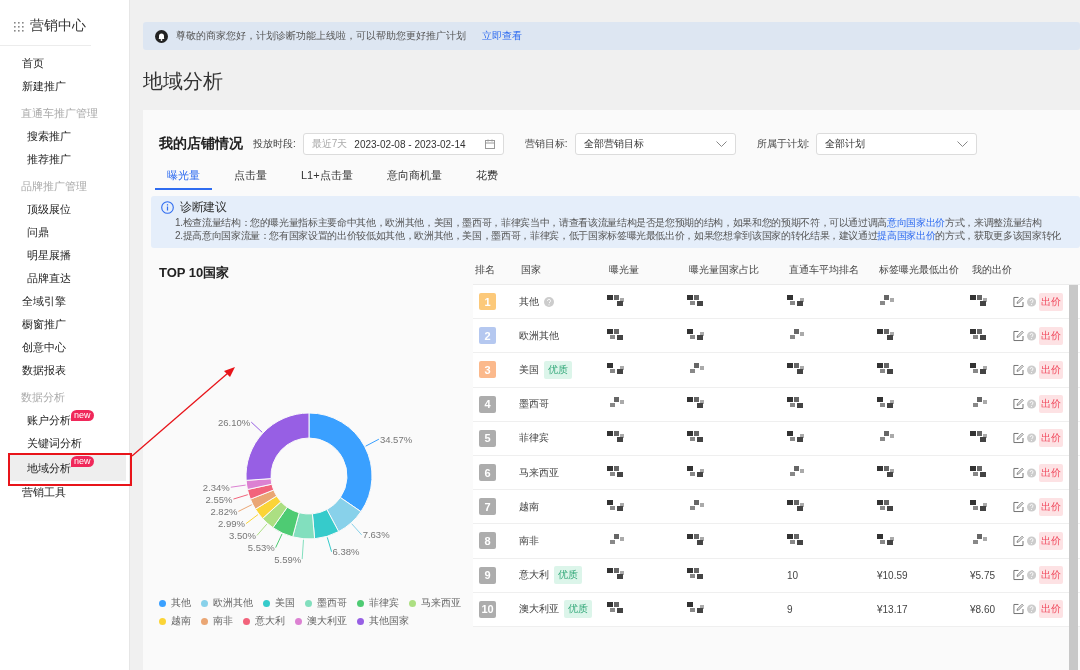  What do you see at coordinates (396, 439) in the screenshot?
I see `slice-value-label: 34.57%` at bounding box center [396, 439].